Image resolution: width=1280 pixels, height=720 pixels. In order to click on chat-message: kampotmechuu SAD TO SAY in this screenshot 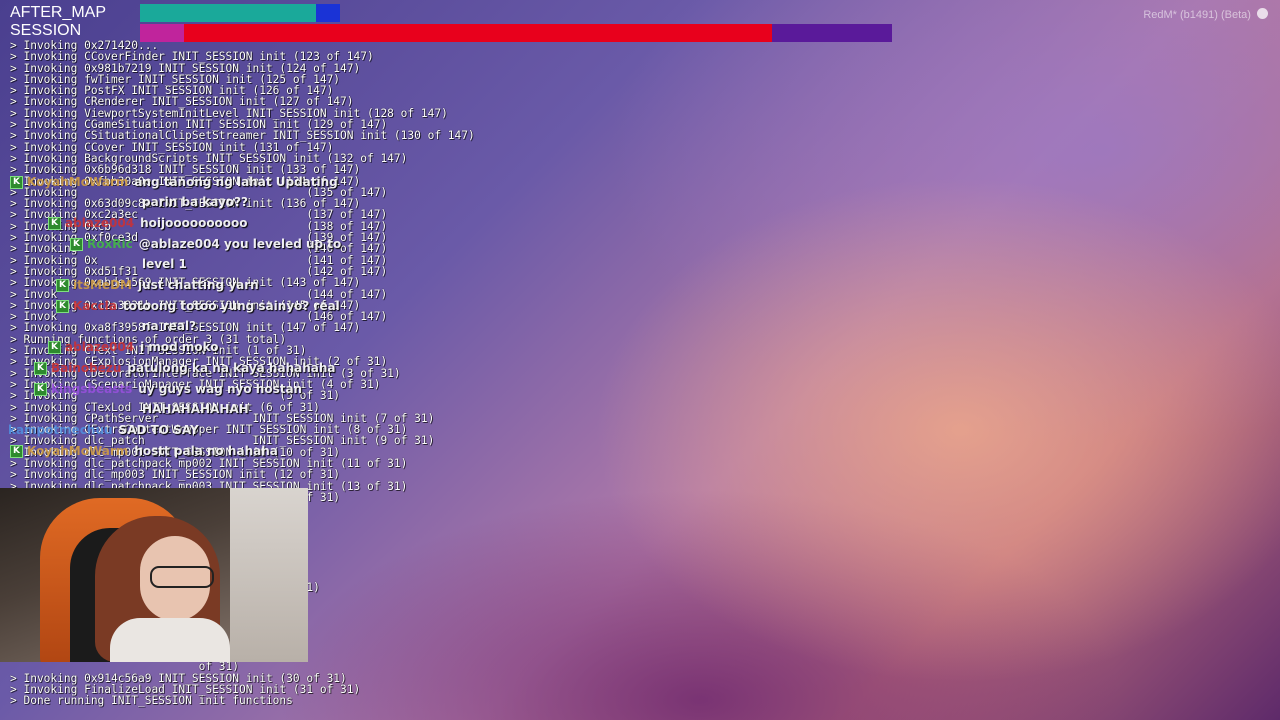, I will do `click(103, 430)`.